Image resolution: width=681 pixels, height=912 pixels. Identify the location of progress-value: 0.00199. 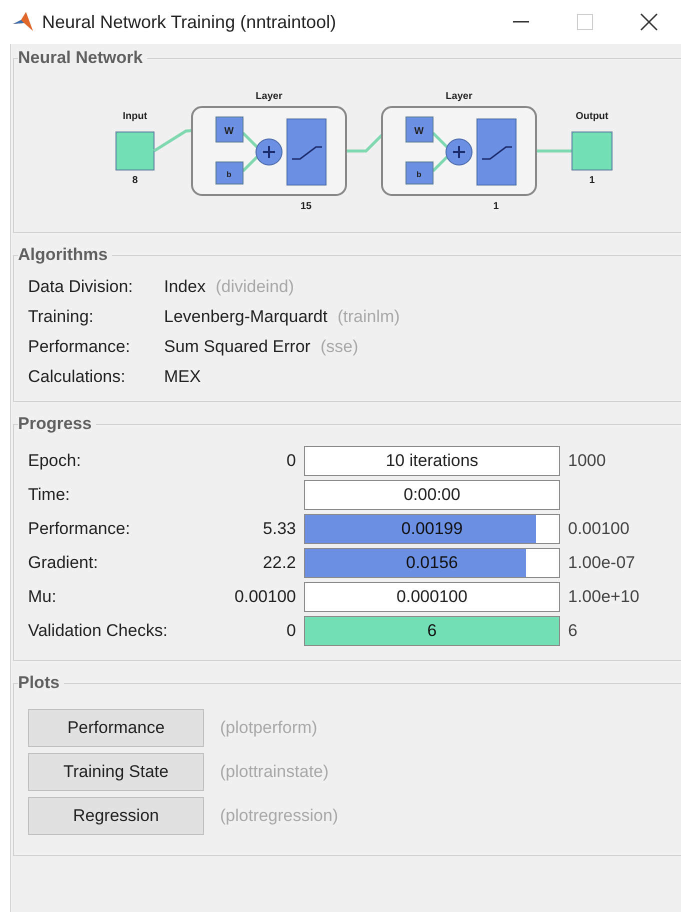
(432, 529).